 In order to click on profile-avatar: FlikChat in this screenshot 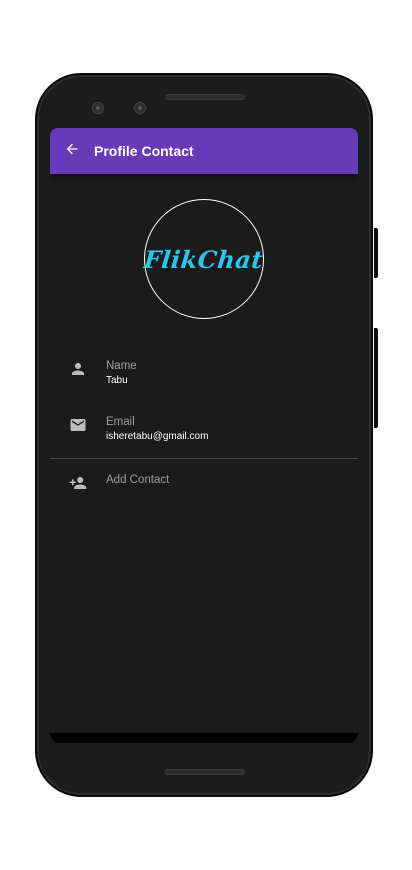, I will do `click(204, 259)`.